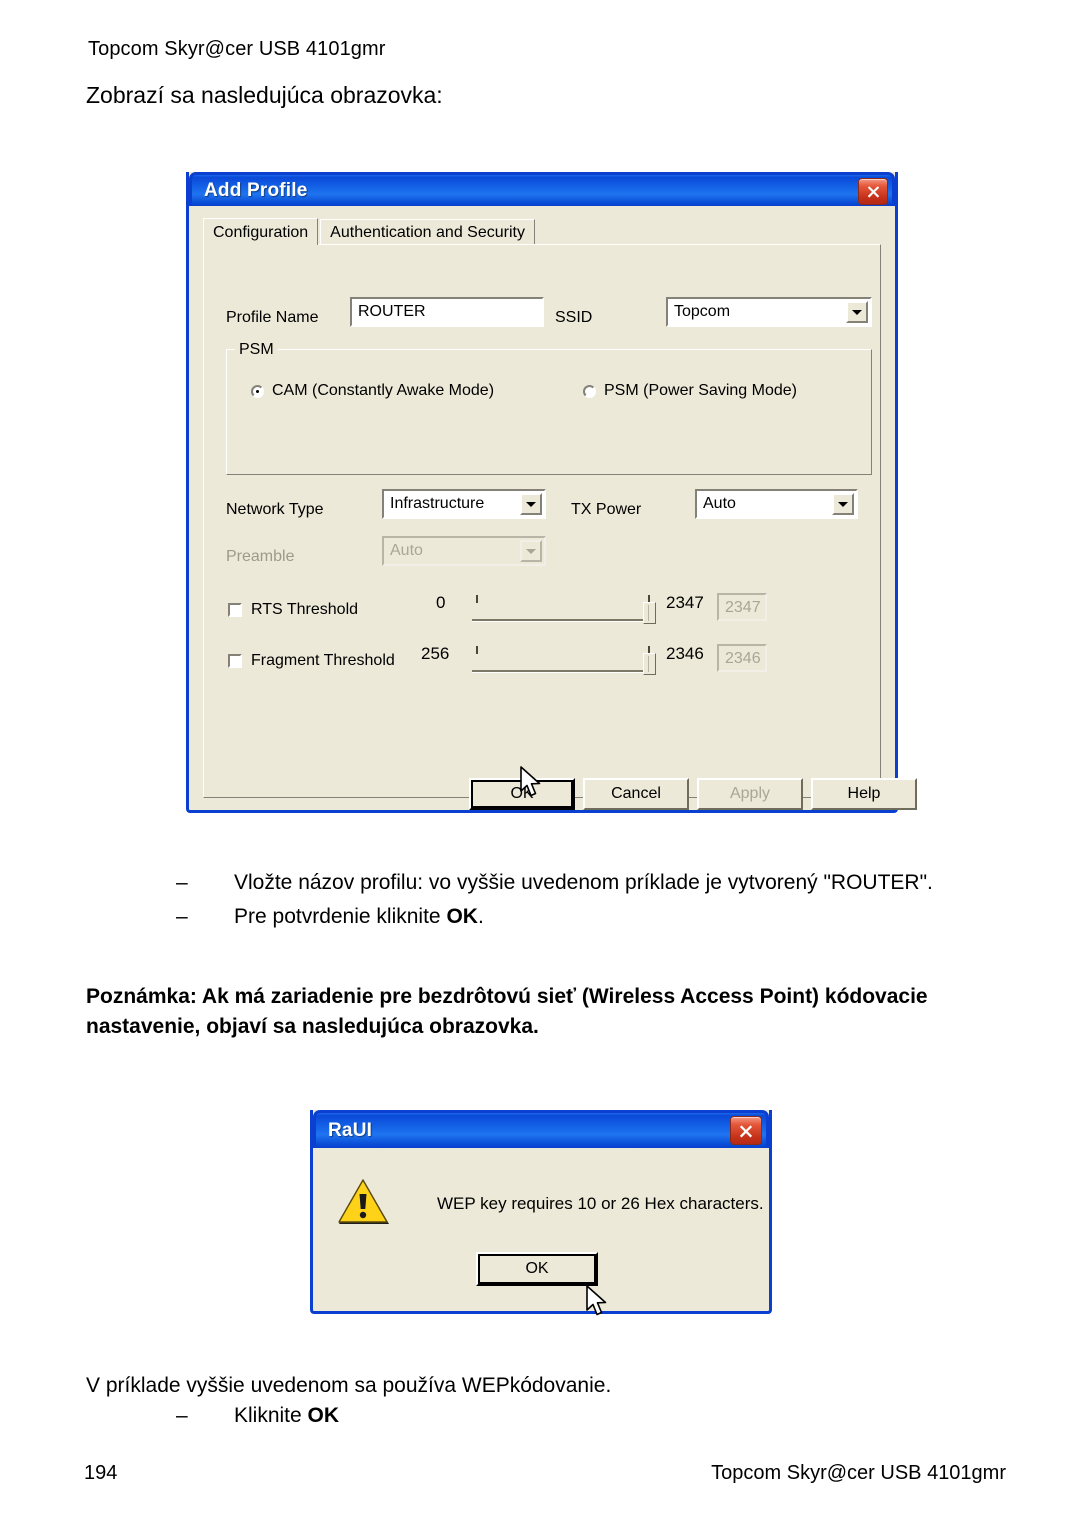 Image resolution: width=1080 pixels, height=1527 pixels. Describe the element at coordinates (237, 49) in the screenshot. I see `page-running-head: Topcom Skyr@cer USB 4101gmr` at that location.